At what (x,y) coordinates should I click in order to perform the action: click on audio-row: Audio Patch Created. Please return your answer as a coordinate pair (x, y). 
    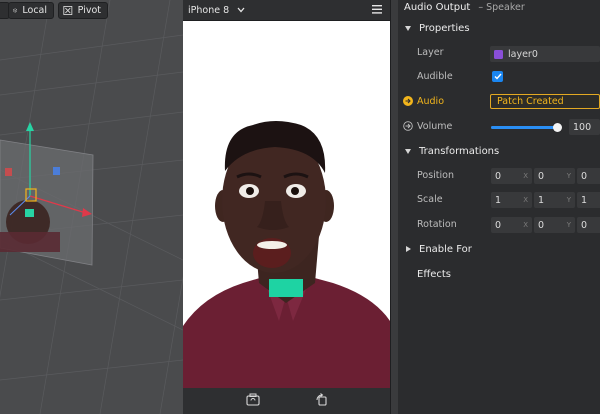
    Looking at the image, I should click on (499, 102).